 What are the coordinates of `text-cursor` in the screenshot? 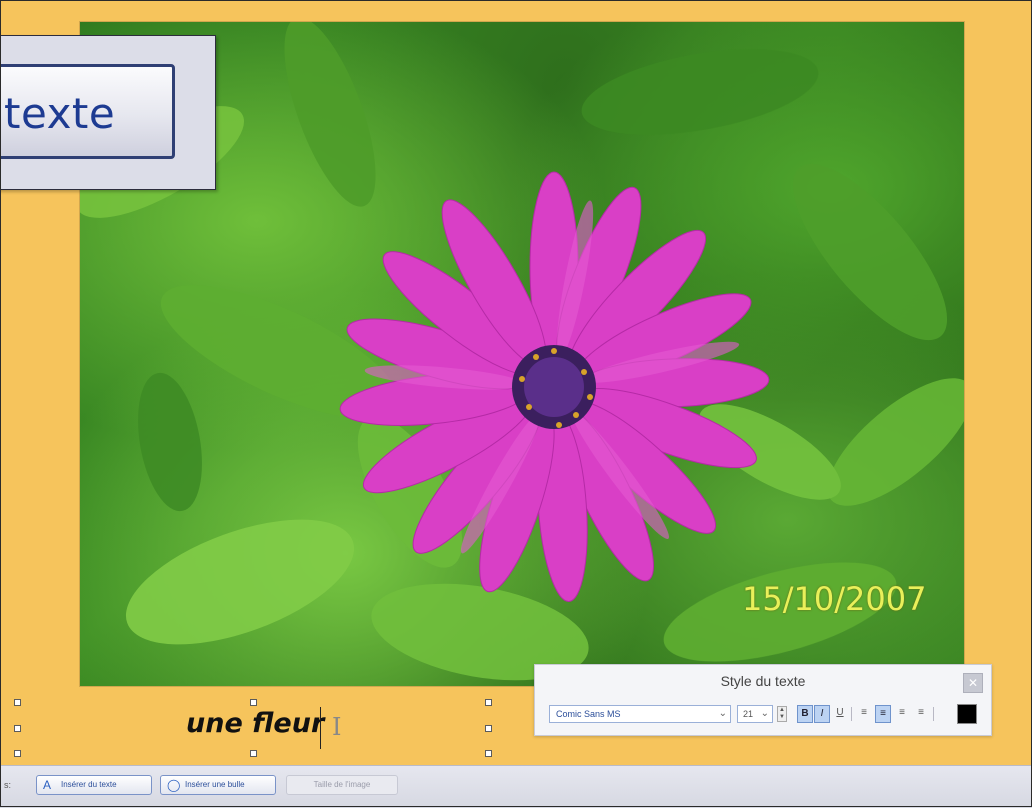 It's located at (320, 728).